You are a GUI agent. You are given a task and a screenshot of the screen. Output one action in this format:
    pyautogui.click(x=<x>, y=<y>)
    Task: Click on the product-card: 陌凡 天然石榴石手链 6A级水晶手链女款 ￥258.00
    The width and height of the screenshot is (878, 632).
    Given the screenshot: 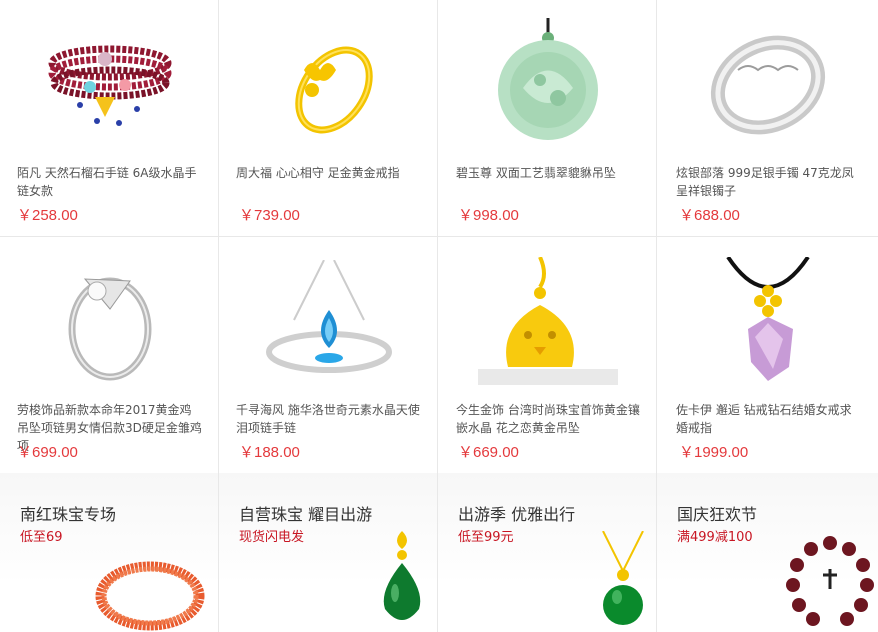 What is the action you would take?
    pyautogui.click(x=109, y=118)
    